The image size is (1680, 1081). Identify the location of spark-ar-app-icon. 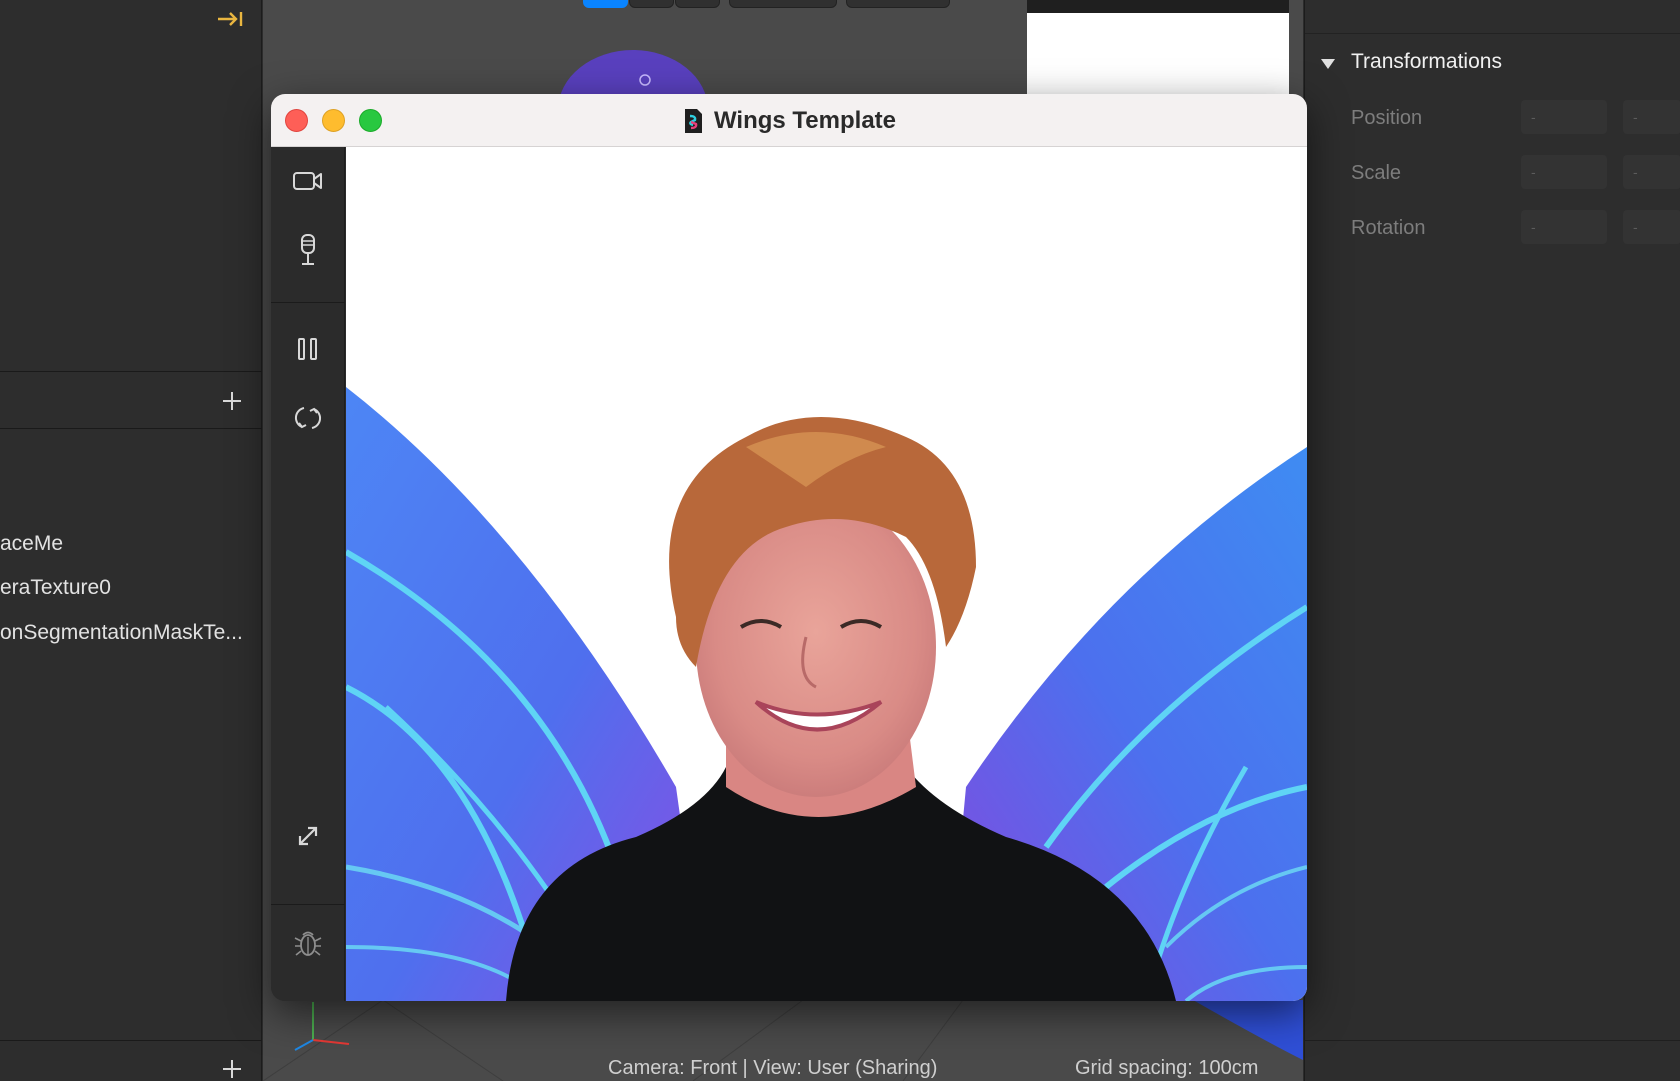
(693, 120).